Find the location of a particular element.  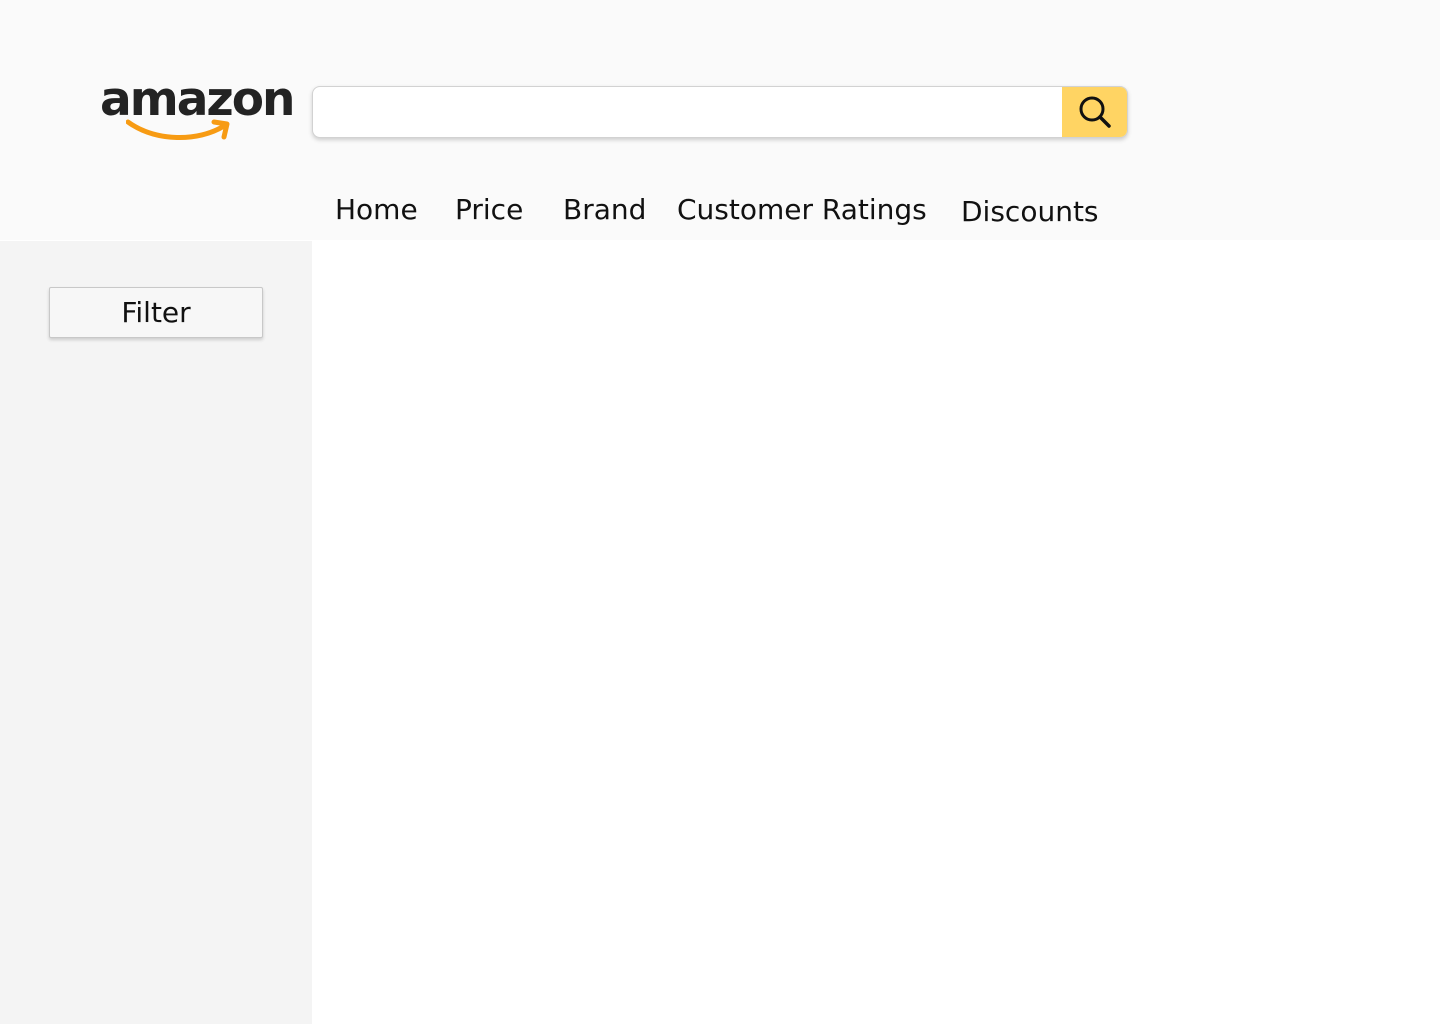

search-icon is located at coordinates (1095, 112).